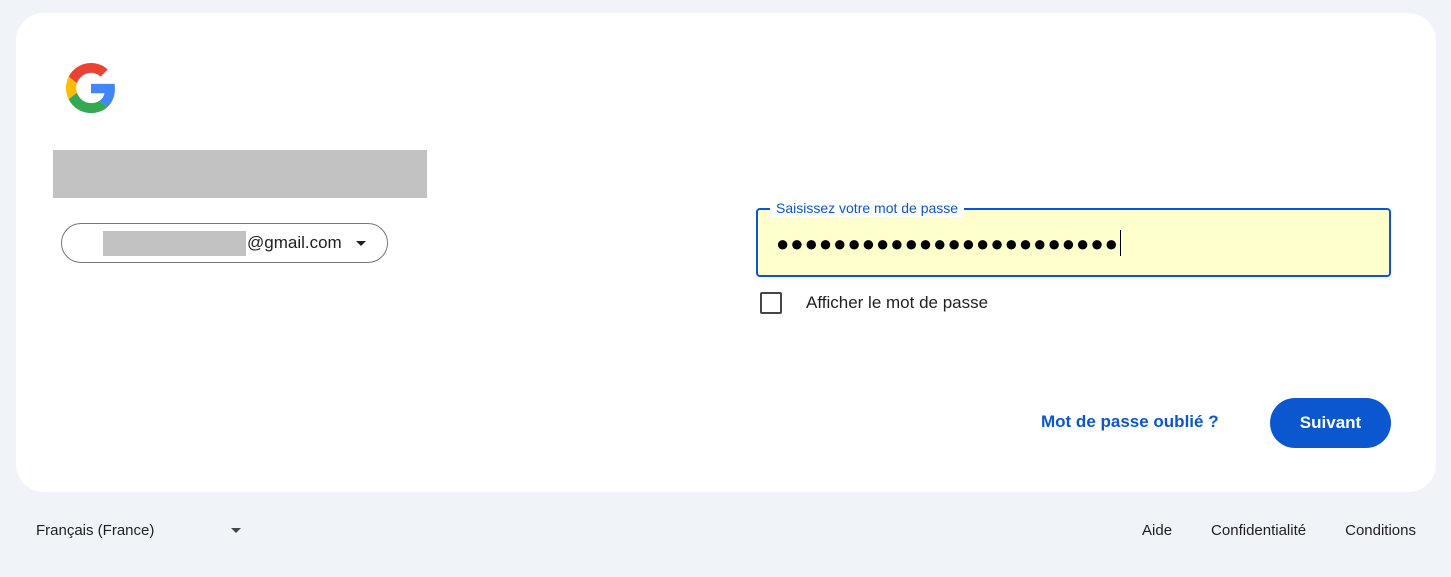 The width and height of the screenshot is (1451, 577). I want to click on show-password-row: Afficher le mot de passe, so click(874, 303).